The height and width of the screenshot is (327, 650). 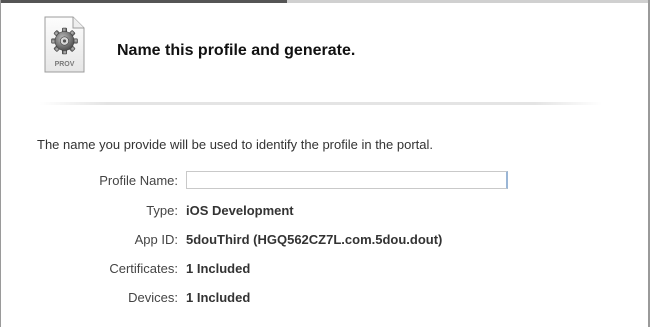 What do you see at coordinates (162, 210) in the screenshot?
I see `type-label: Type:` at bounding box center [162, 210].